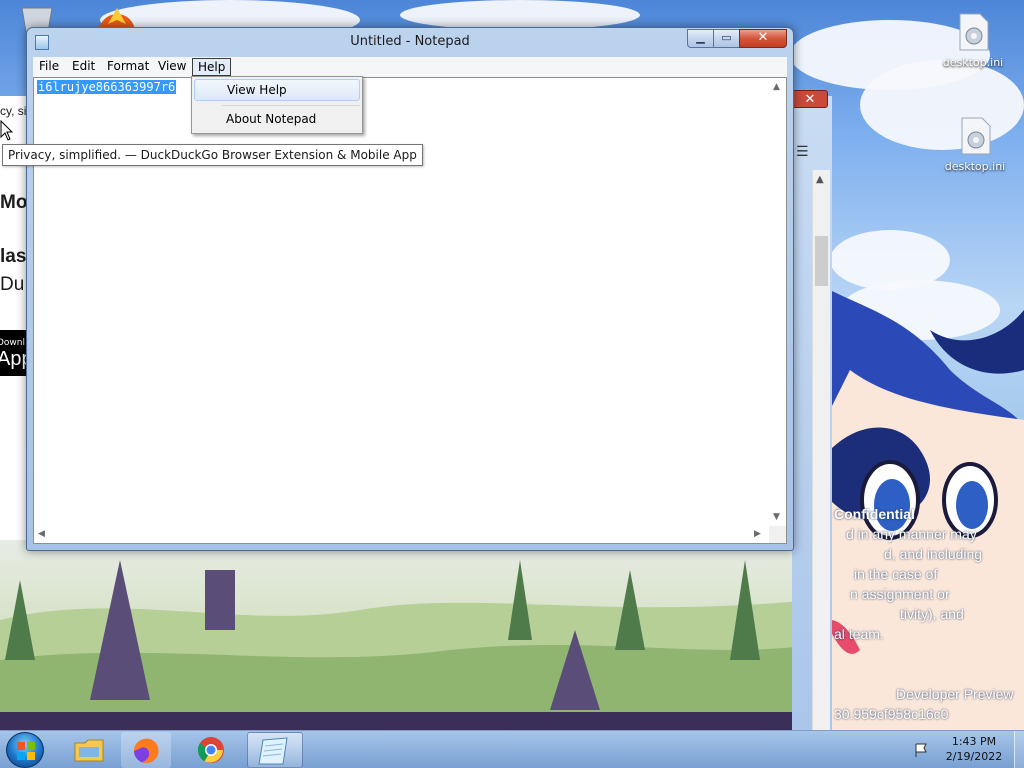  I want to click on taskbar-notepad, so click(275, 750).